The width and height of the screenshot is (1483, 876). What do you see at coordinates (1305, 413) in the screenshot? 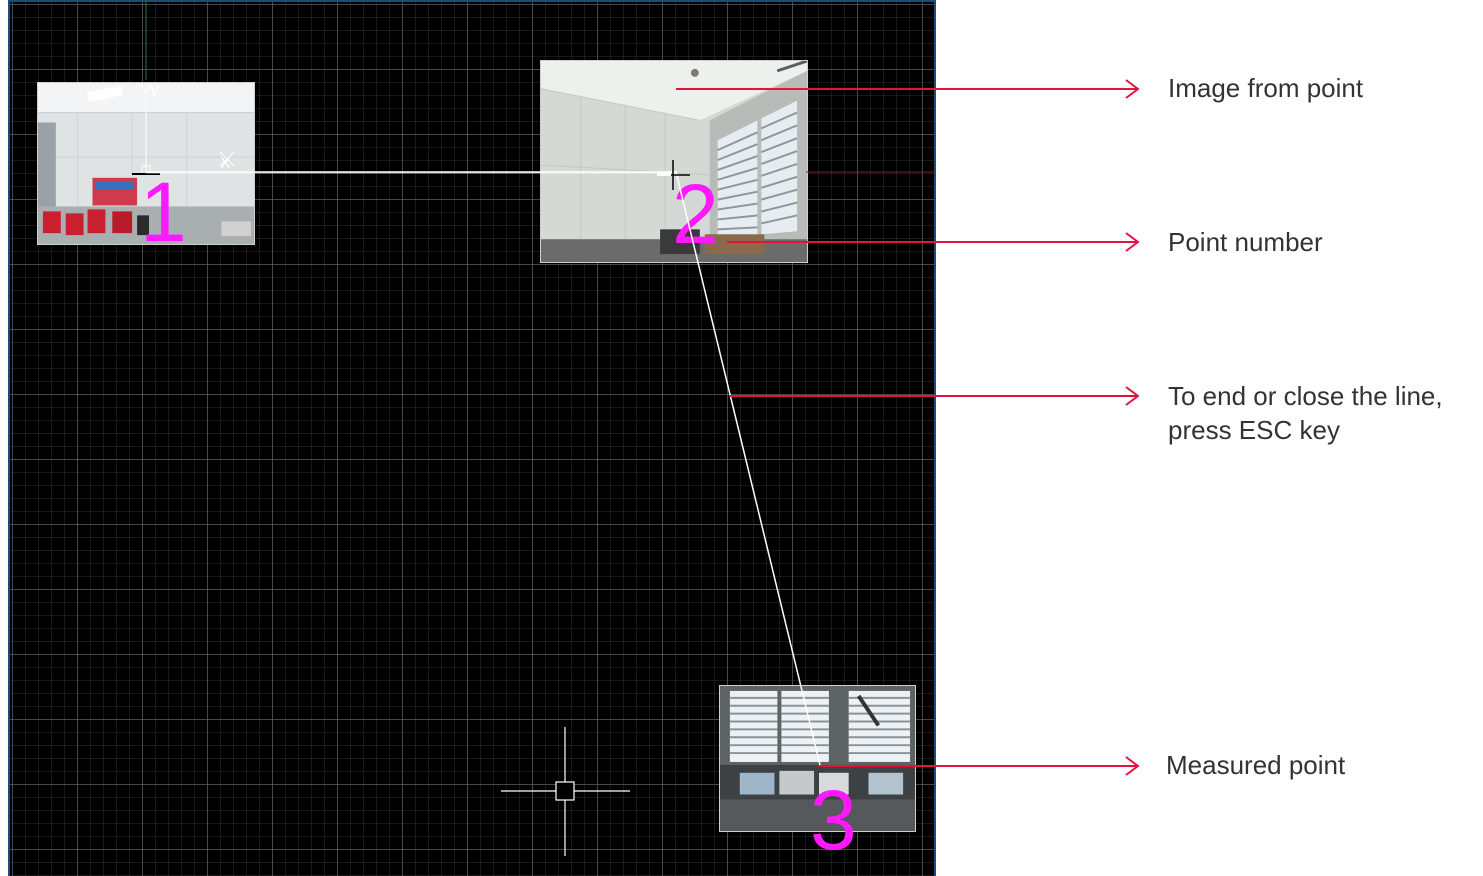
I see `callout-end-line: To end or close the line, press ESC key` at bounding box center [1305, 413].